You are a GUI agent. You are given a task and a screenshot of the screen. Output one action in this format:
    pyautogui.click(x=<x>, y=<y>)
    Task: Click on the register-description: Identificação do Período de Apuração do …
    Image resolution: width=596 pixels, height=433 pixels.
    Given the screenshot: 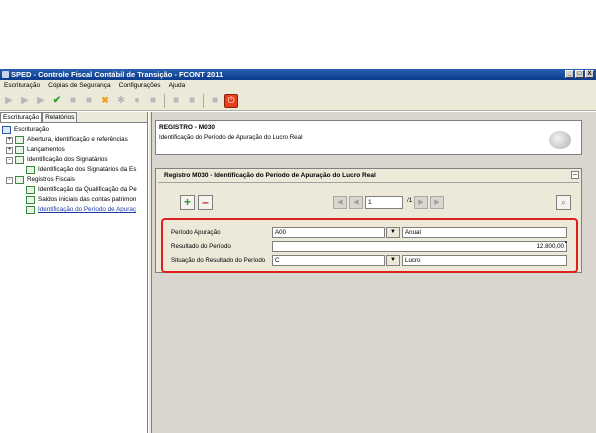 What is the action you would take?
    pyautogui.click(x=231, y=137)
    